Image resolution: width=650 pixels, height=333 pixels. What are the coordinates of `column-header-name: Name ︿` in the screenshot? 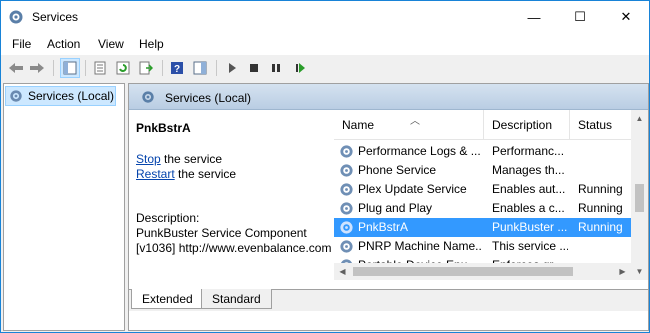 It's located at (409, 125).